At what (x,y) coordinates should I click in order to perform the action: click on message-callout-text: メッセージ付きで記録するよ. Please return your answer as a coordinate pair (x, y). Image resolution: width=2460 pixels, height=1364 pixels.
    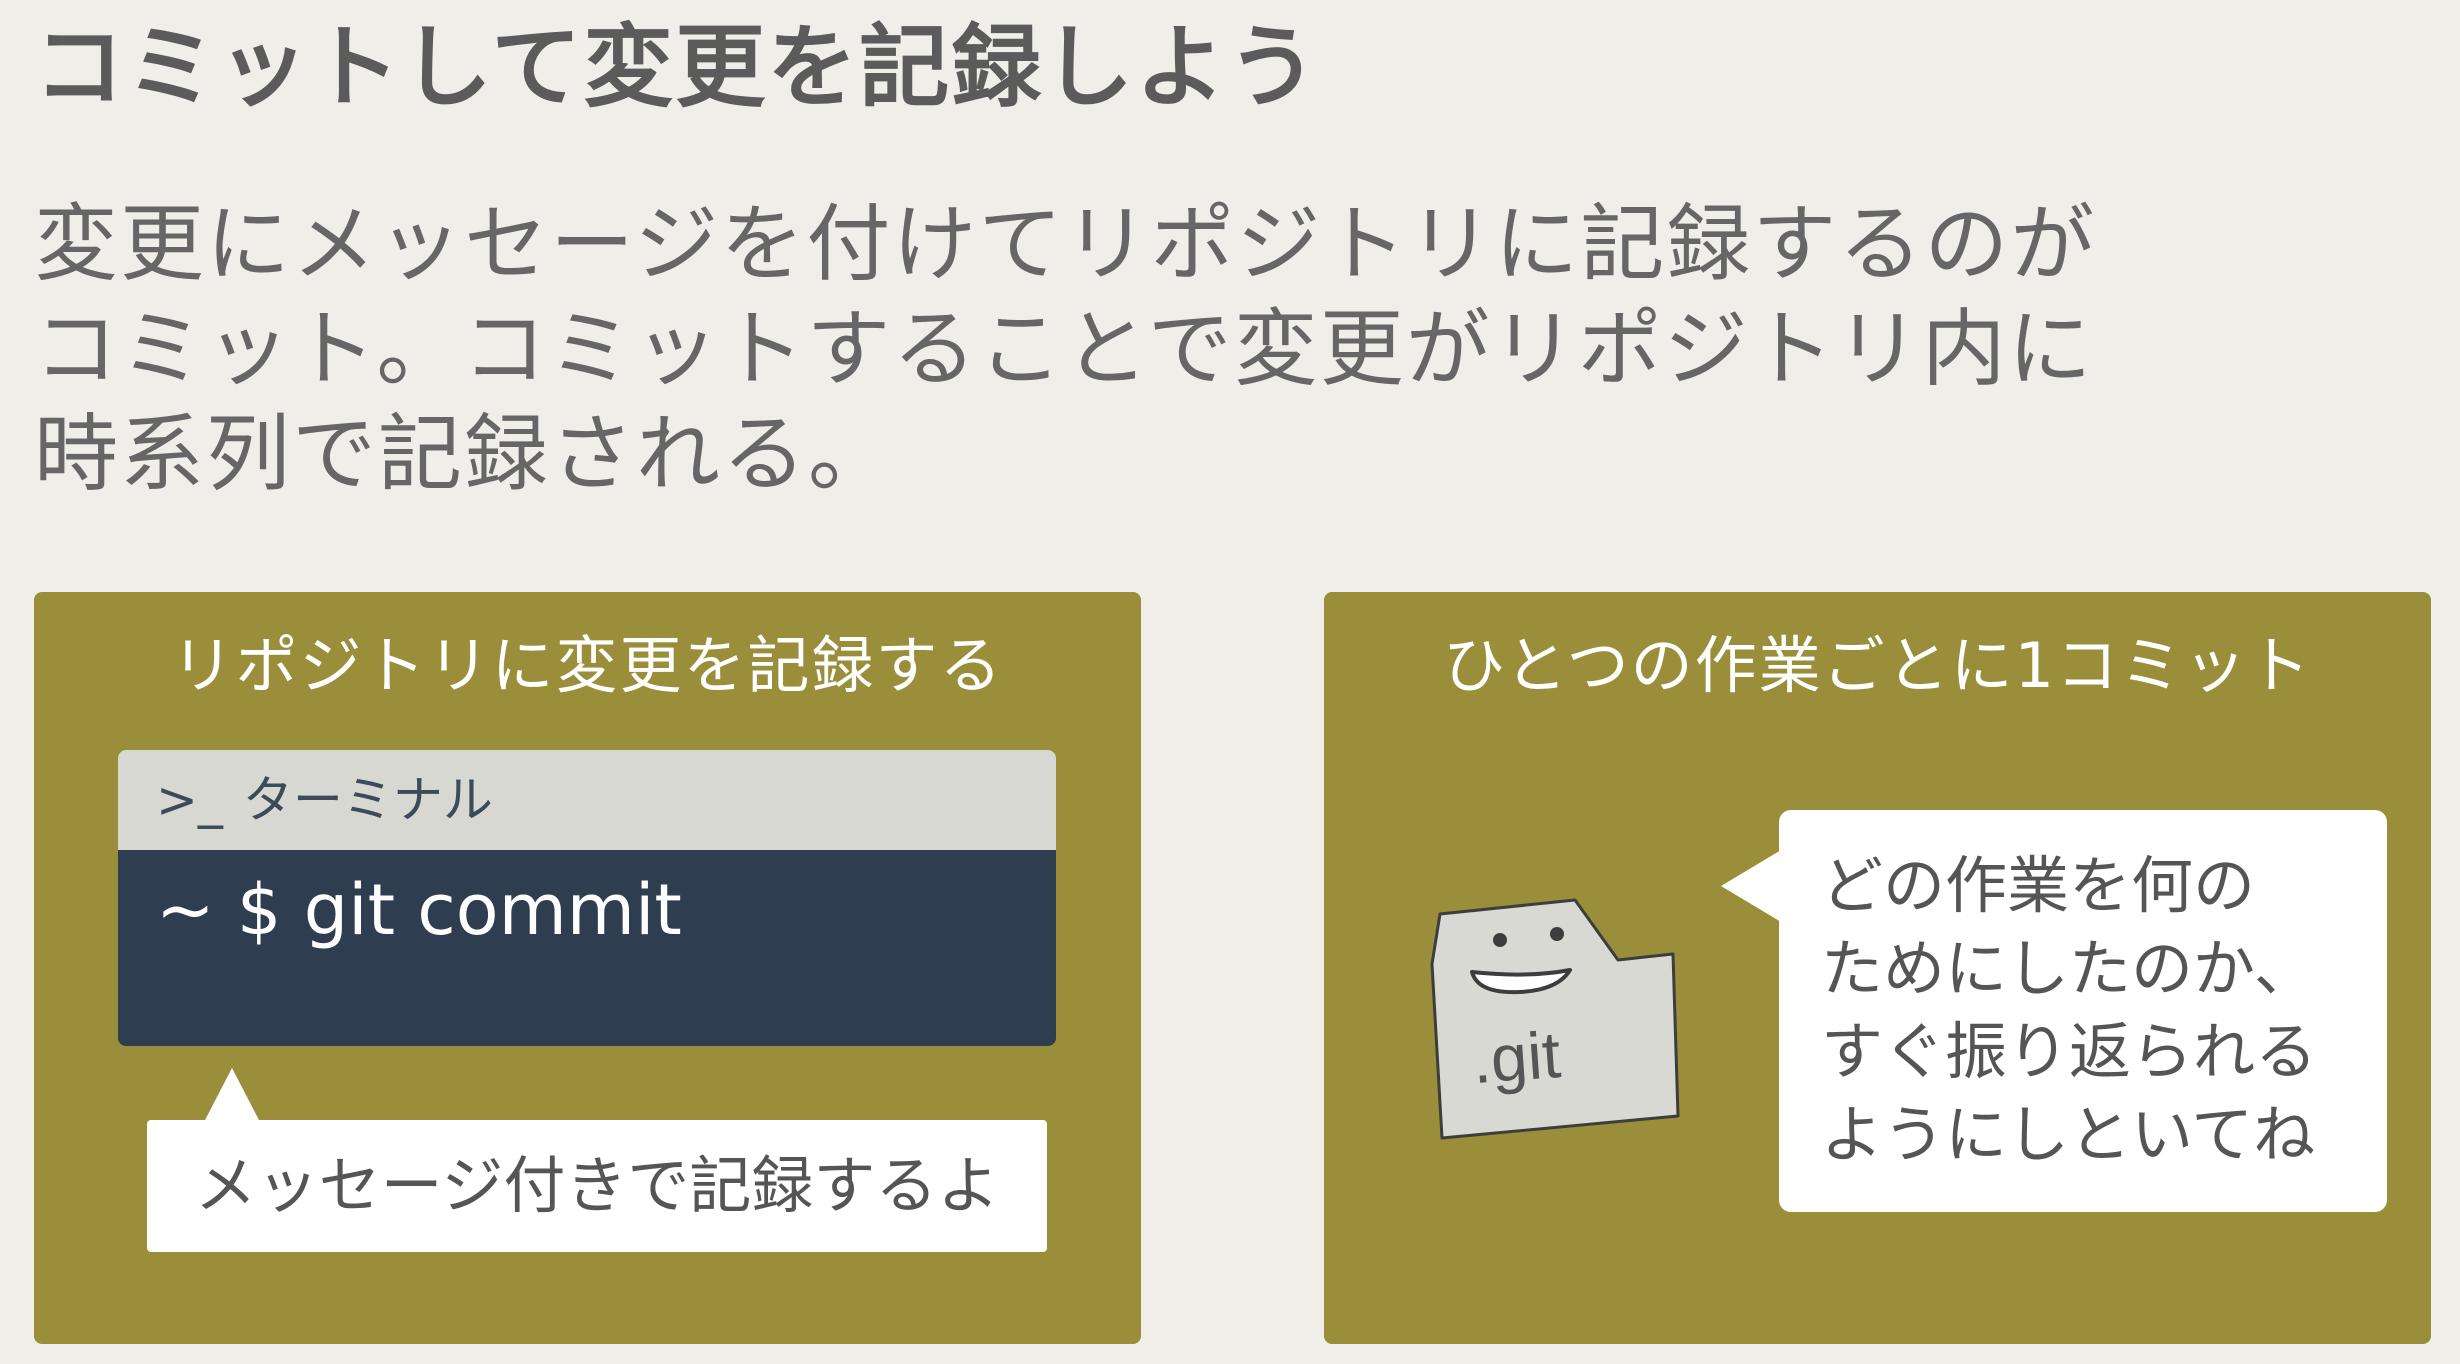
    Looking at the image, I should click on (597, 1185).